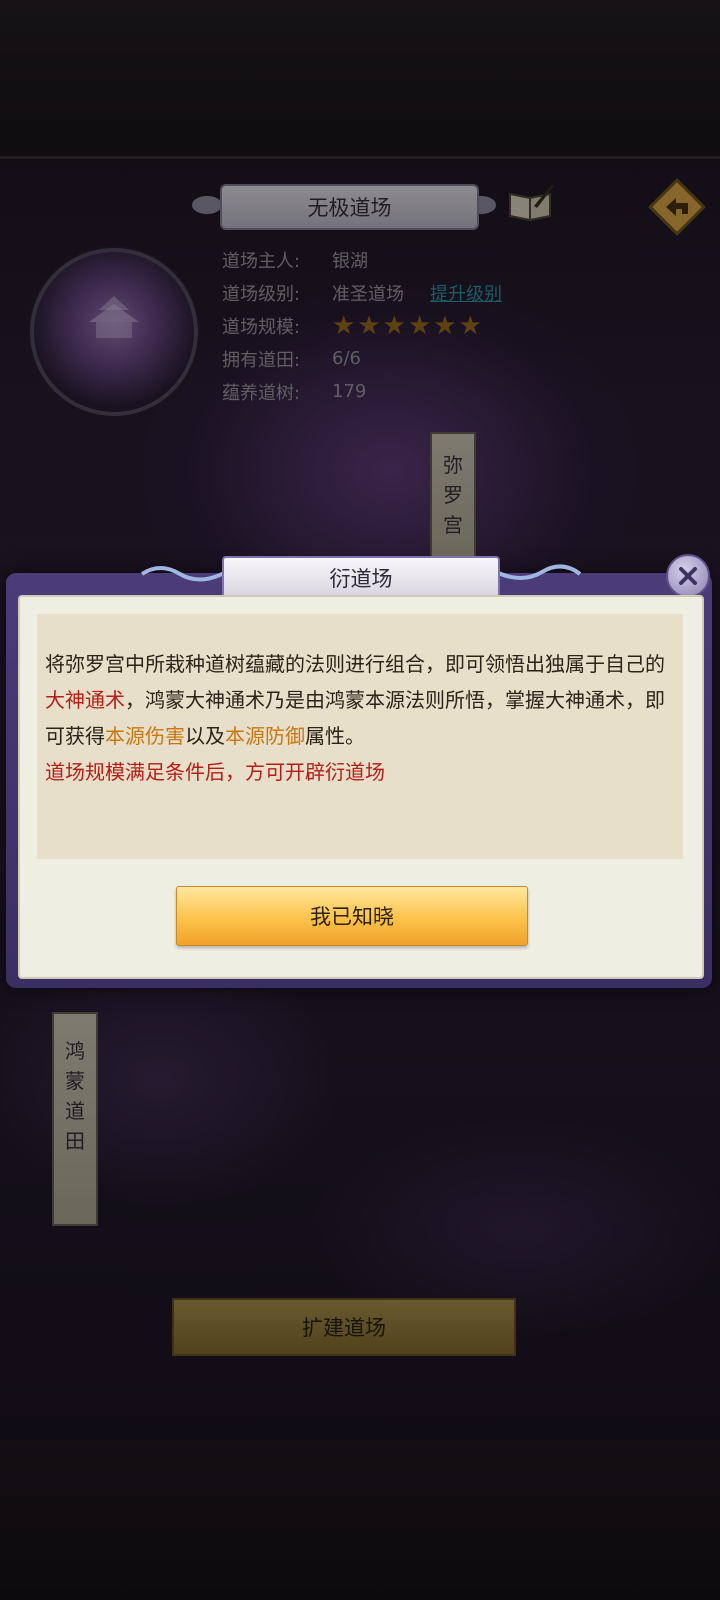 This screenshot has width=720, height=1600. I want to click on confirm-button-label: 我已知晓, so click(352, 917).